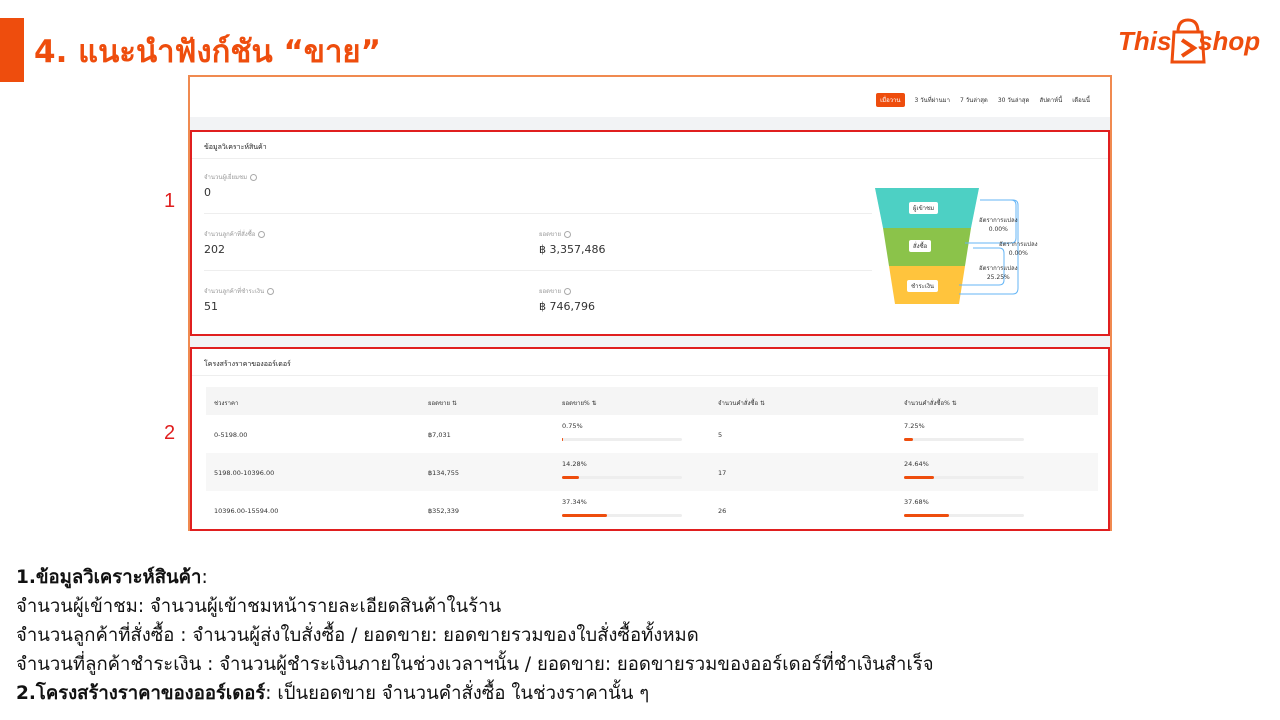 This screenshot has width=1280, height=720. What do you see at coordinates (226, 403) in the screenshot?
I see `column-header-range: ช่วงราคา` at bounding box center [226, 403].